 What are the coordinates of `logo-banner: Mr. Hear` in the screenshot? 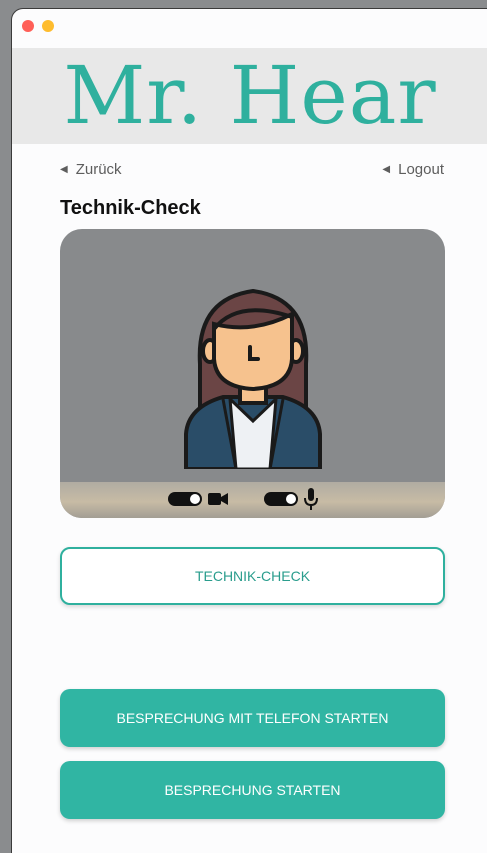 It's located at (249, 96).